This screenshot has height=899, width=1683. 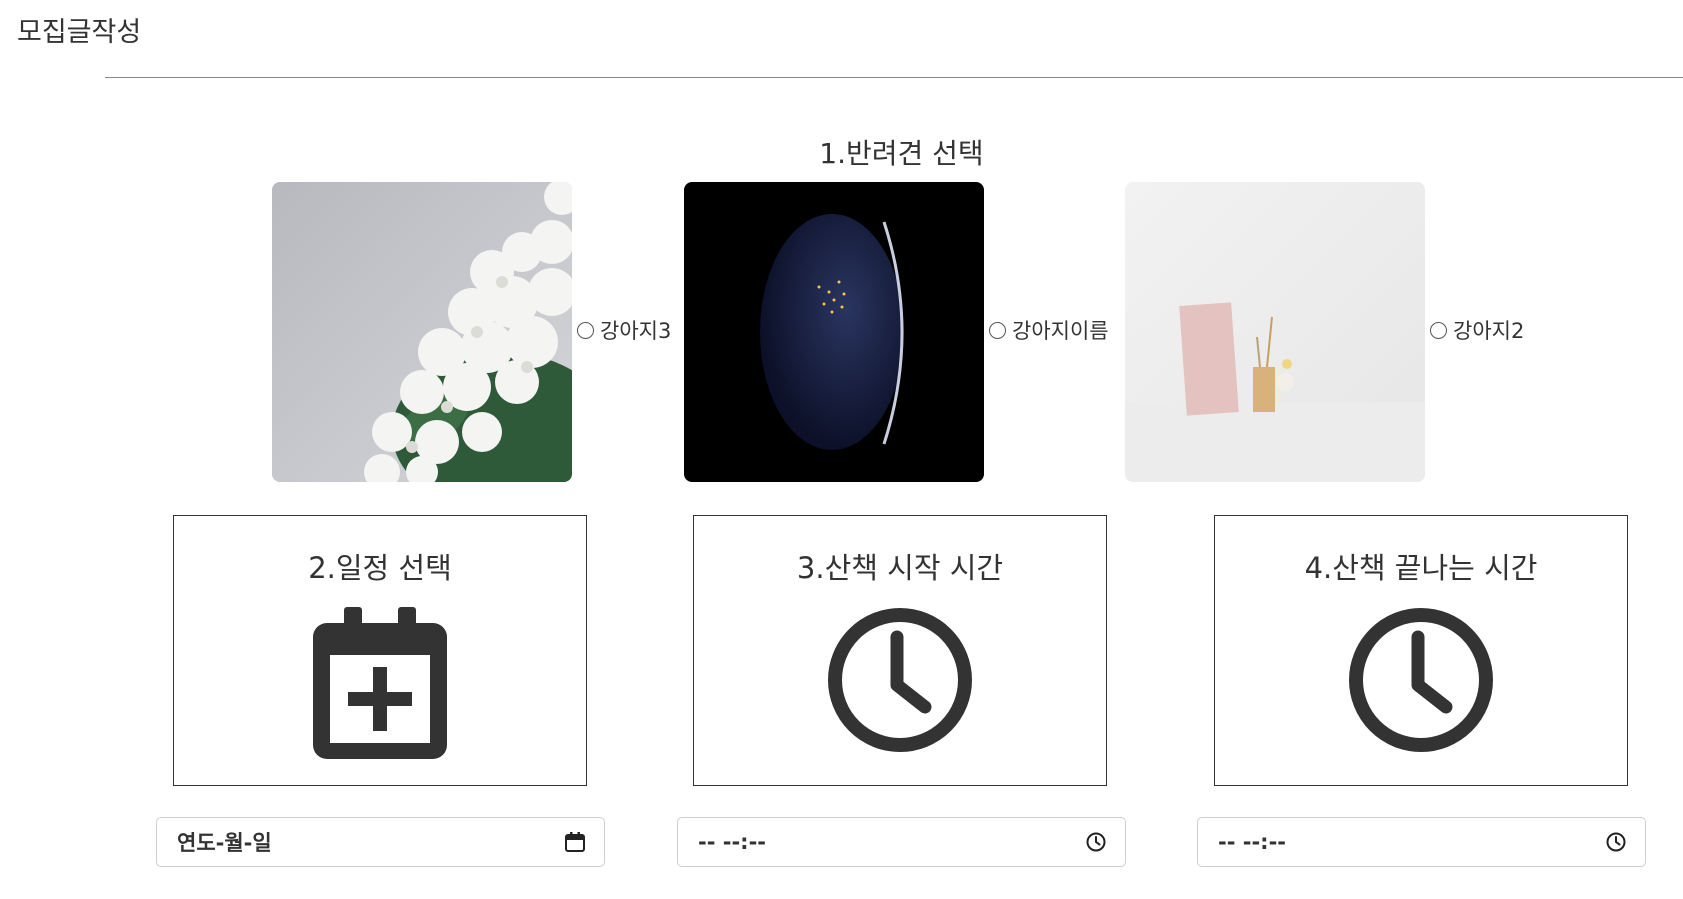 I want to click on white-flowers-photo, so click(x=422, y=332).